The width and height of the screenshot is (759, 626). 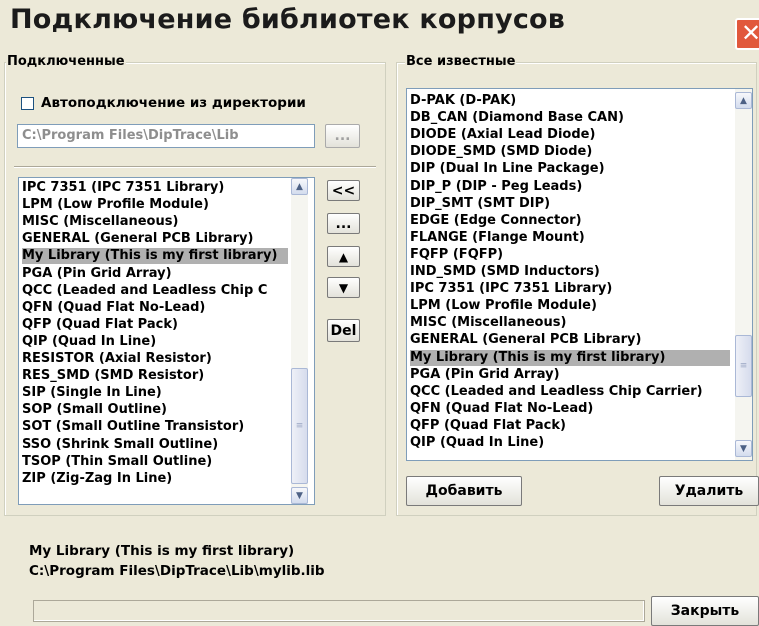 I want to click on move-up-icon: ▲, so click(x=343, y=256).